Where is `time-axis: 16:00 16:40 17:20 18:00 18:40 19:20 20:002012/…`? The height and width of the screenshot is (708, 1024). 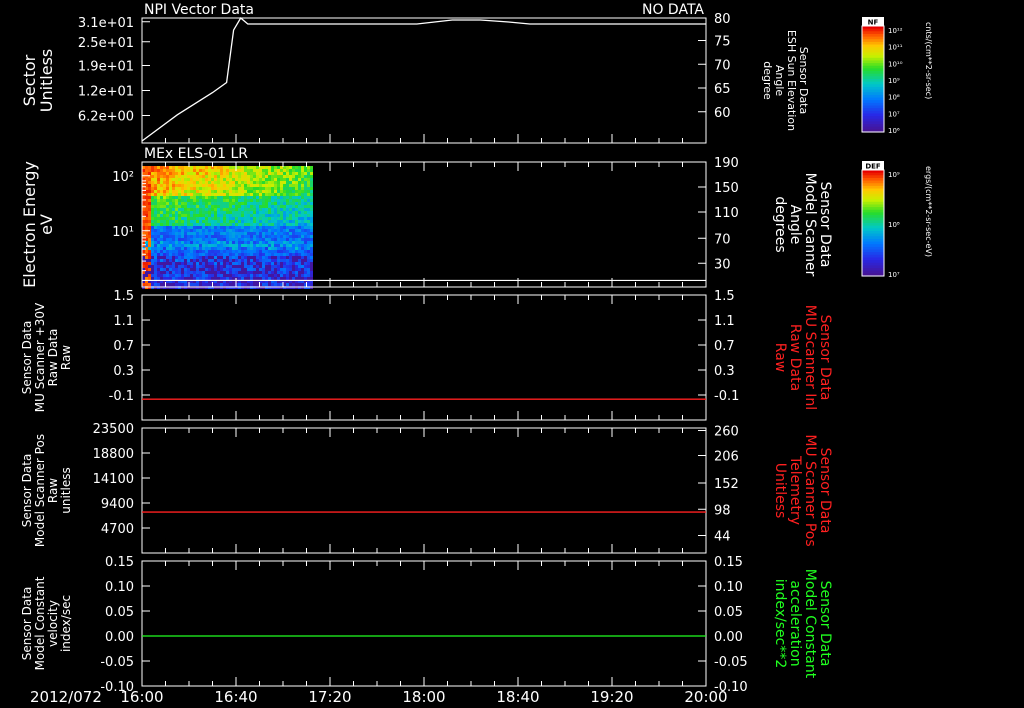 time-axis: 16:00 16:40 17:20 18:00 18:40 19:20 20:002012/… is located at coordinates (379, 697).